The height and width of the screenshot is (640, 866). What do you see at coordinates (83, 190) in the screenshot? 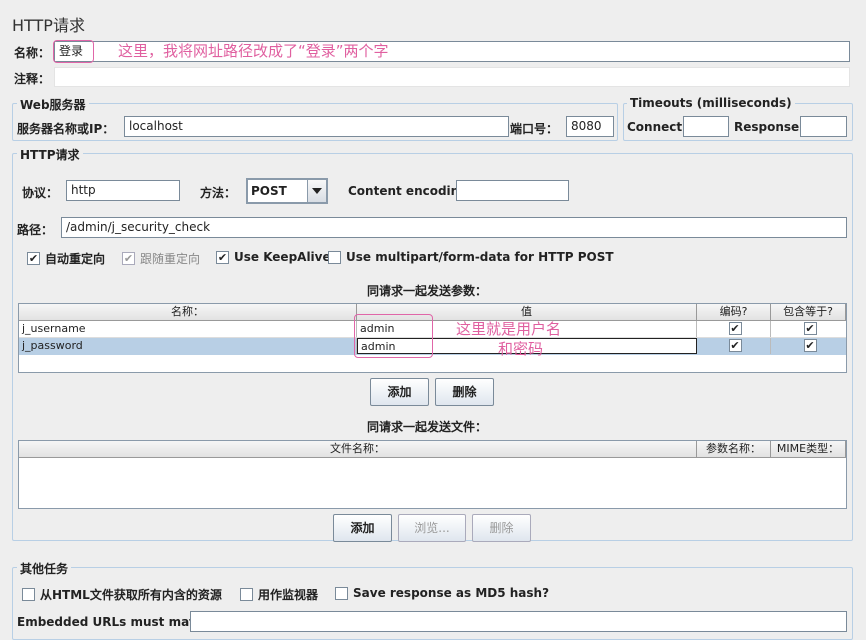
I see `protocol-input-value: http` at bounding box center [83, 190].